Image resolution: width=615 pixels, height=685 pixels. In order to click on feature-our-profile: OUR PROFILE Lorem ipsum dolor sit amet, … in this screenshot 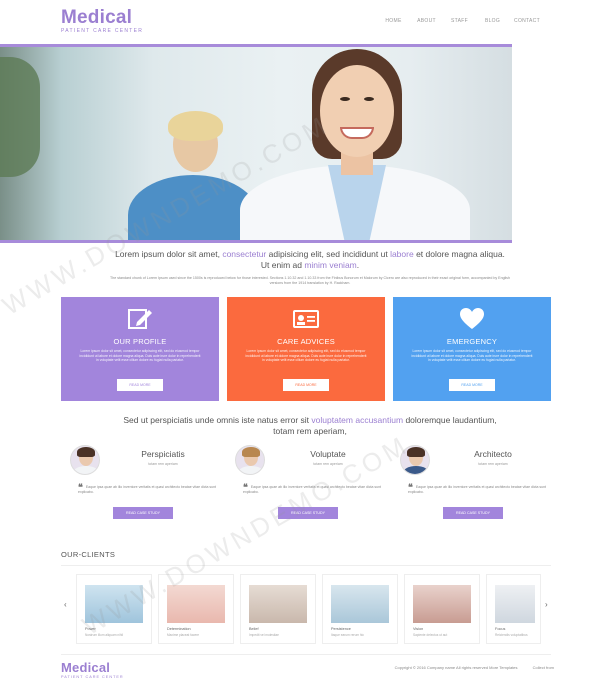, I will do `click(140, 349)`.